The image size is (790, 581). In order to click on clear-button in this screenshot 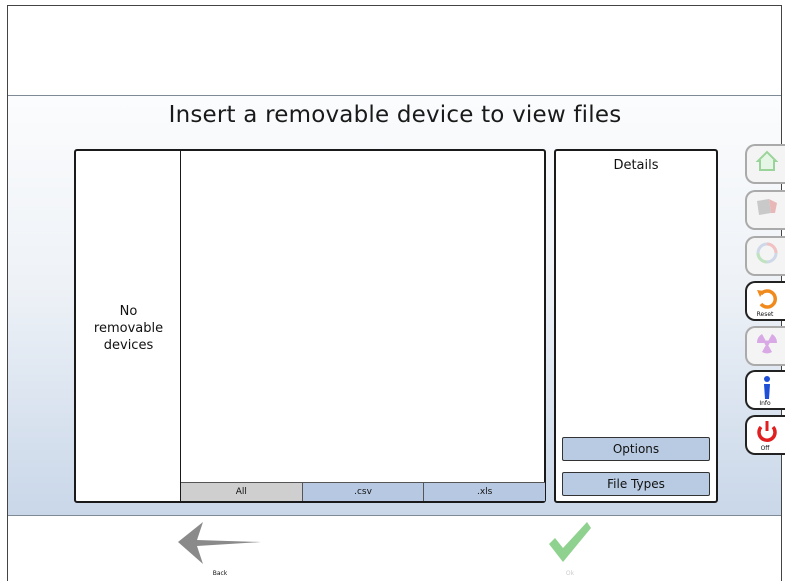, I will do `click(765, 210)`.